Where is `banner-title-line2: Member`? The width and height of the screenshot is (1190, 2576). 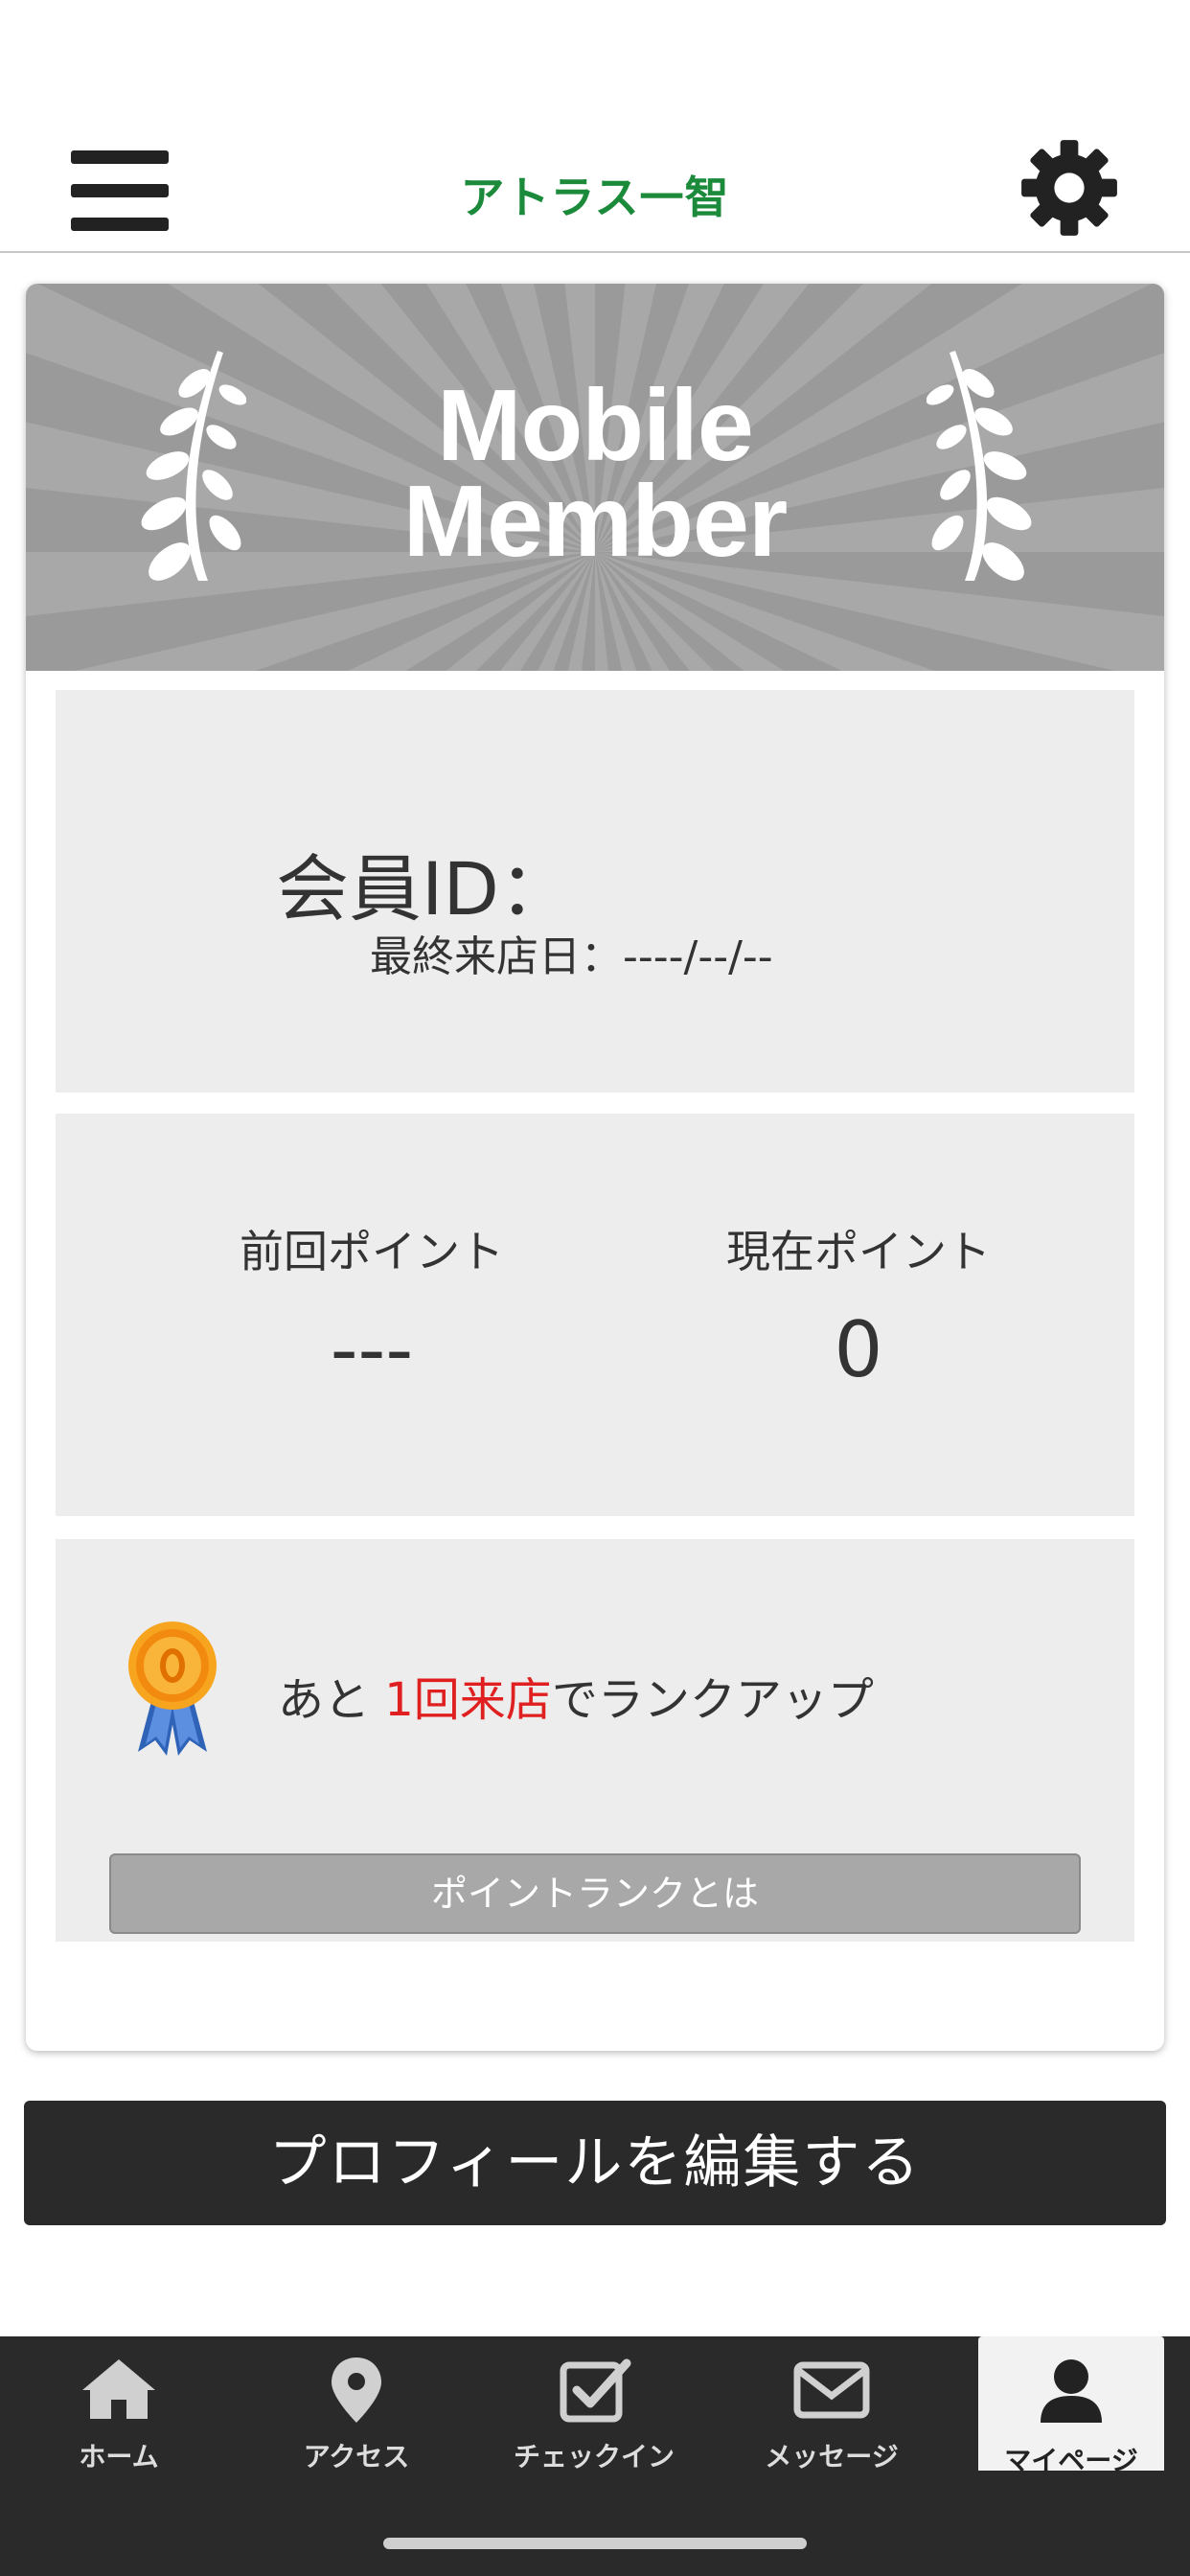
banner-title-line2: Member is located at coordinates (595, 521).